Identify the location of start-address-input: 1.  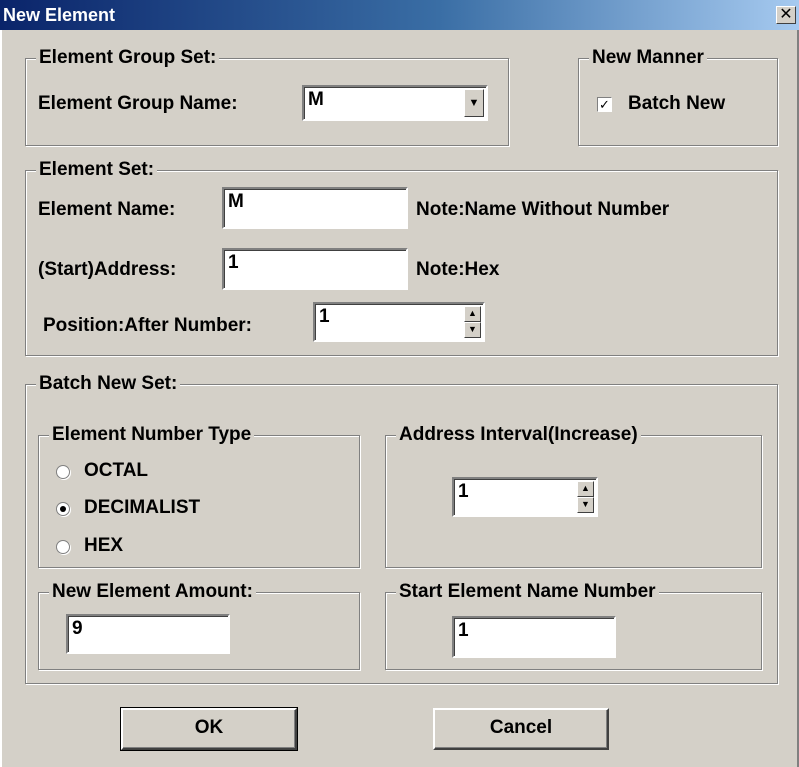
(315, 269).